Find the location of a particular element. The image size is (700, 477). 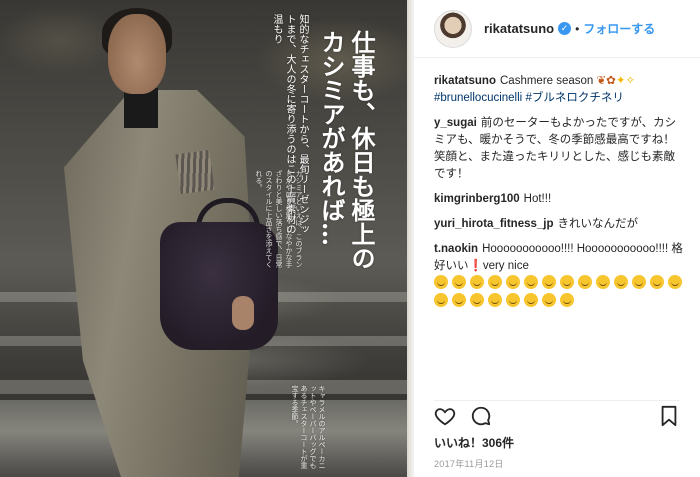

comment-username: yuri_hirota_fitness_jp is located at coordinates (494, 224).